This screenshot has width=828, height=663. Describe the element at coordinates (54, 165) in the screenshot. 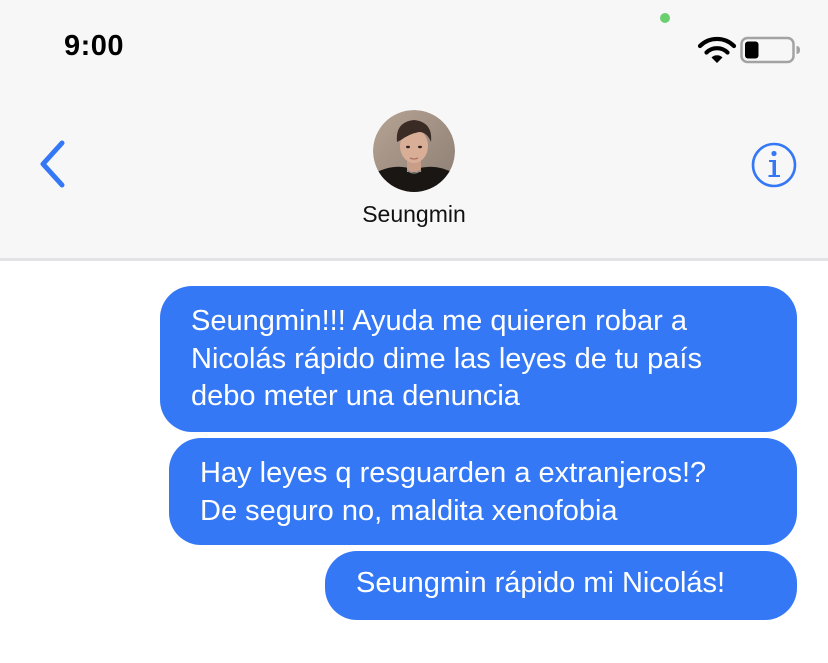

I see `back-button` at that location.